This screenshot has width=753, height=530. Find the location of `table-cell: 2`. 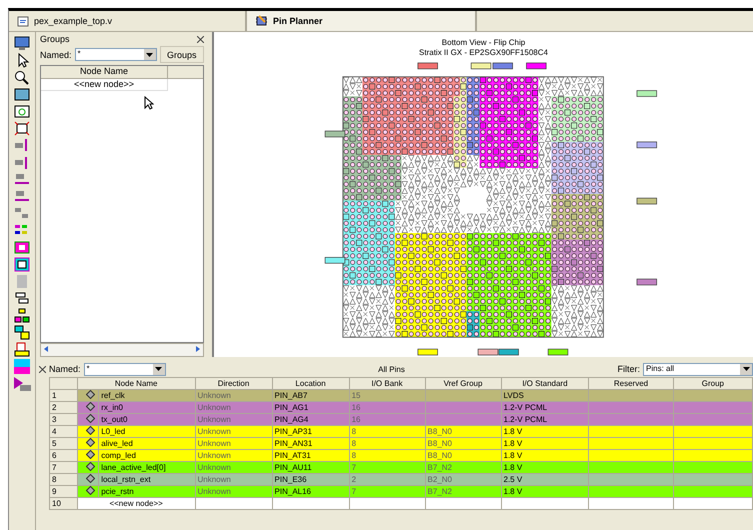

table-cell: 2 is located at coordinates (387, 480).